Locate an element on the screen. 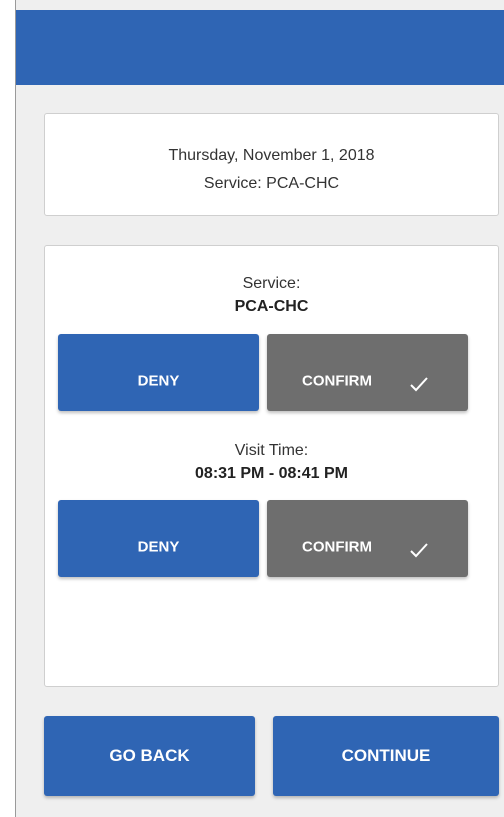 This screenshot has width=504, height=817. service-deny-button: DENY is located at coordinates (158, 372).